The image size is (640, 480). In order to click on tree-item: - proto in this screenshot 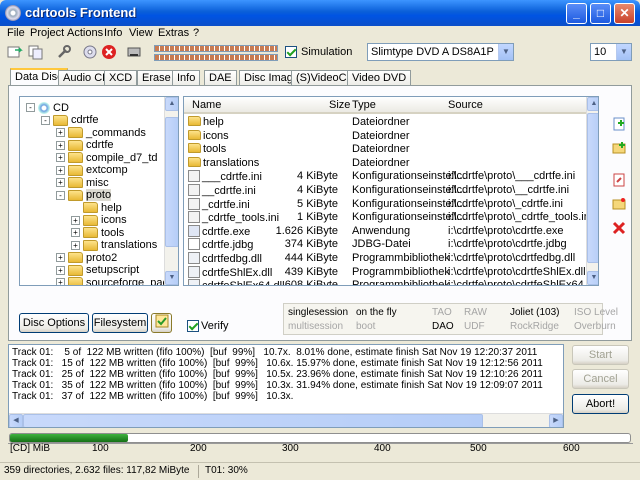, I will do `click(84, 195)`.